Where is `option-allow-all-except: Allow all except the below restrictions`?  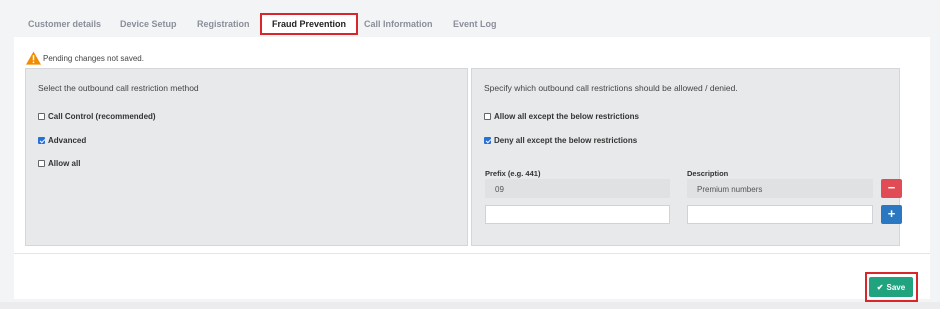 option-allow-all-except: Allow all except the below restrictions is located at coordinates (561, 116).